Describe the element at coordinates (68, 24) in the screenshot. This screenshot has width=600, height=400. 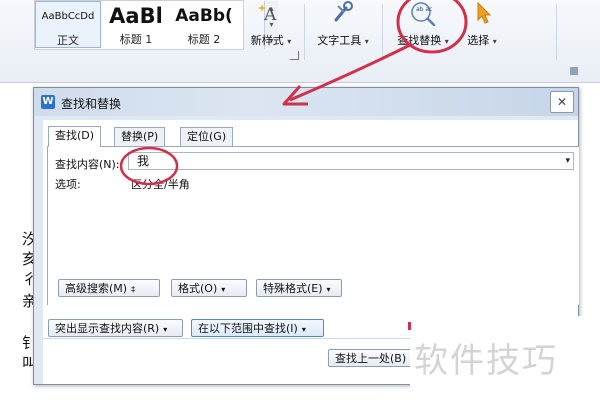
I see `style-normal: AaBbCcDd 正文` at that location.